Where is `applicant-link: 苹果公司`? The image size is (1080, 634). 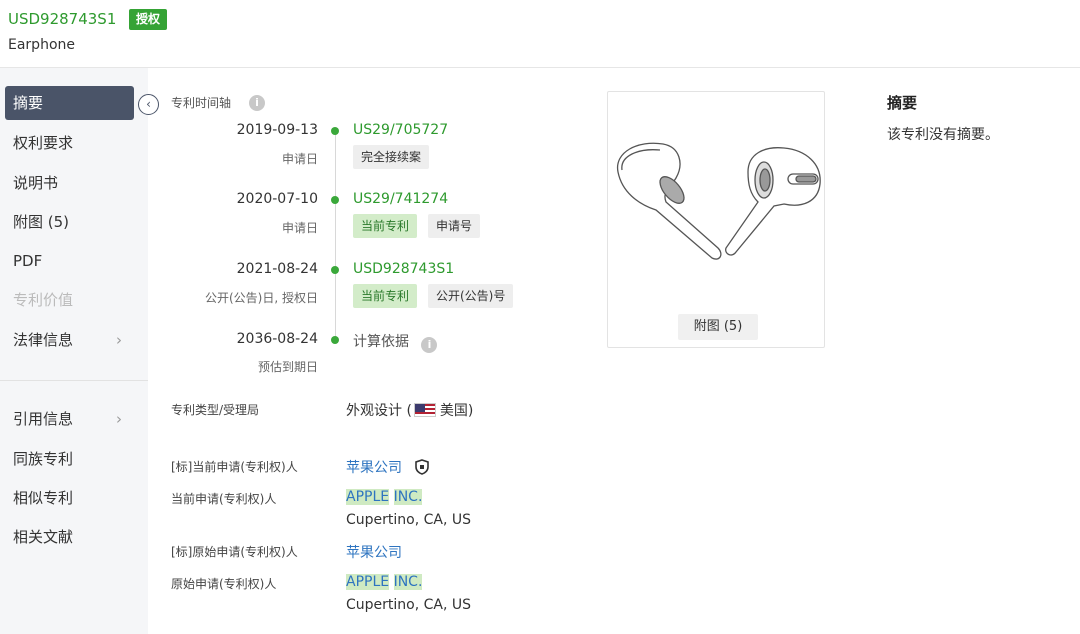 applicant-link: 苹果公司 is located at coordinates (374, 468).